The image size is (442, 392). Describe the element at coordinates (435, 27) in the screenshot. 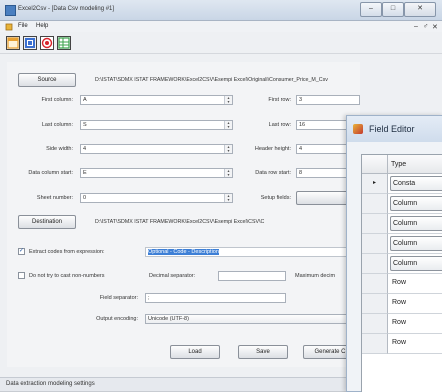

I see `mdi-close-button: ✕` at that location.